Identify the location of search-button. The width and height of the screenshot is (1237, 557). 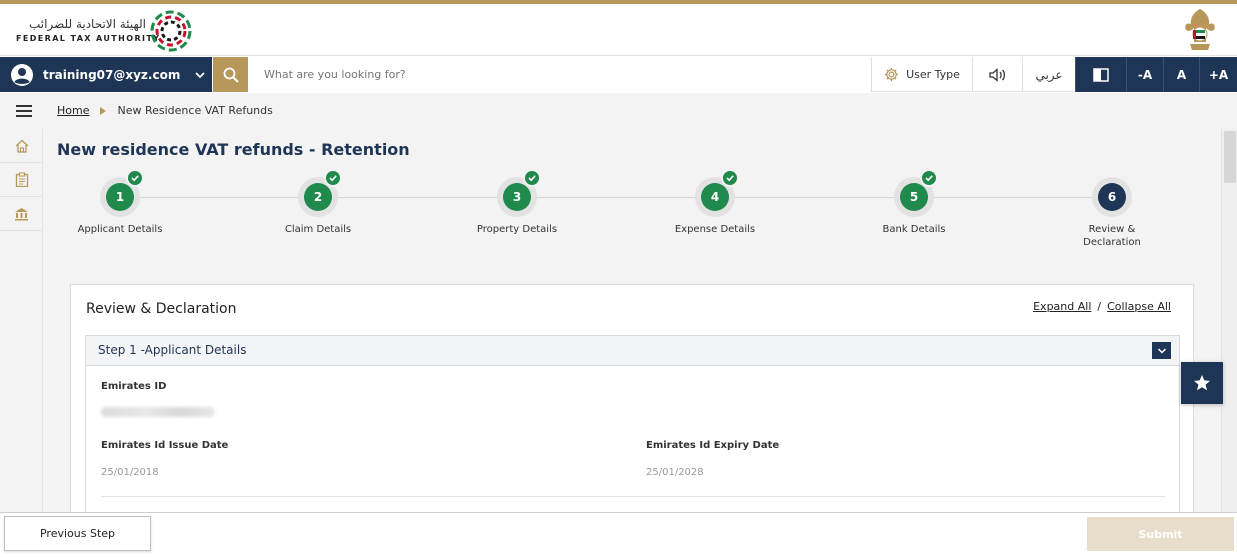
(230, 74).